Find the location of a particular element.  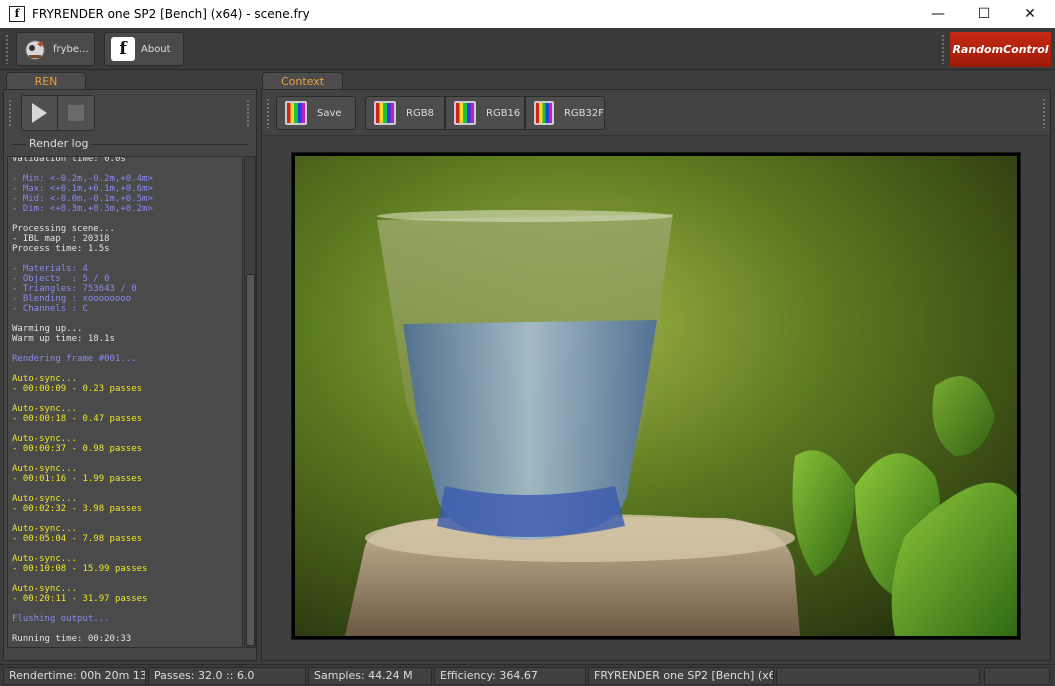

context-grip is located at coordinates (268, 113).